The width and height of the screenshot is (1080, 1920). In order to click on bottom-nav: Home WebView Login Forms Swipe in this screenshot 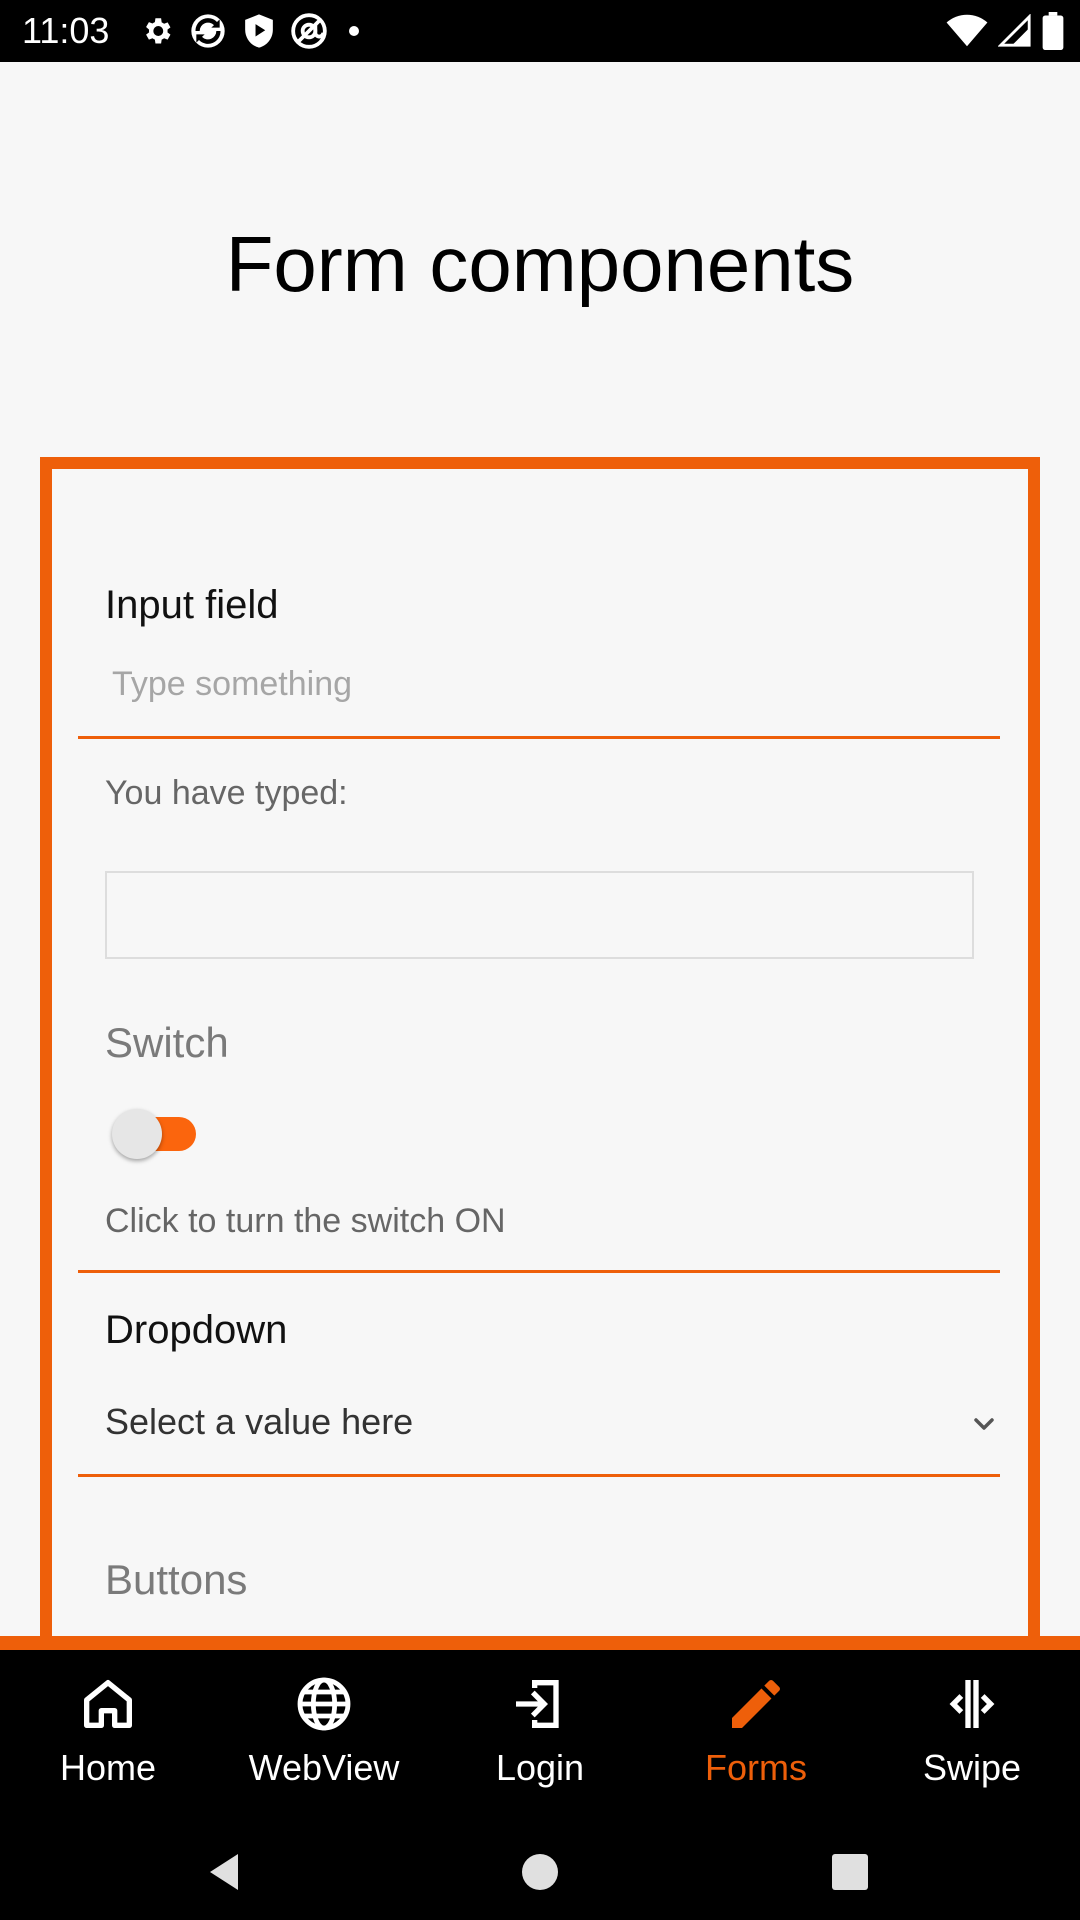, I will do `click(540, 1737)`.